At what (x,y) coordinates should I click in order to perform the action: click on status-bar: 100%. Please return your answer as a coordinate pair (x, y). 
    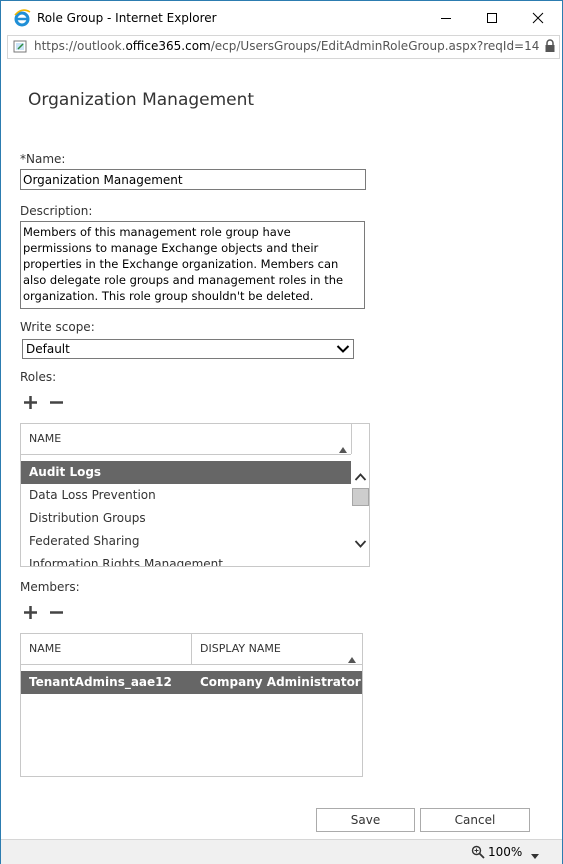
    Looking at the image, I should click on (281, 851).